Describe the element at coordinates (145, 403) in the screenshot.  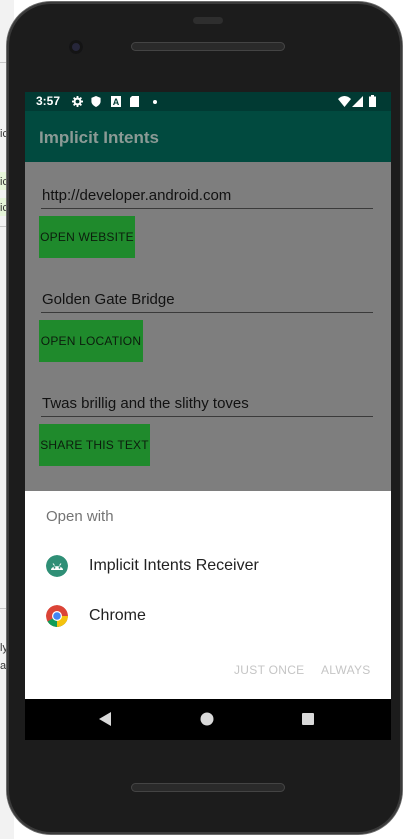
I see `share-edittext-value: Twas brillig and the slithy toves` at that location.